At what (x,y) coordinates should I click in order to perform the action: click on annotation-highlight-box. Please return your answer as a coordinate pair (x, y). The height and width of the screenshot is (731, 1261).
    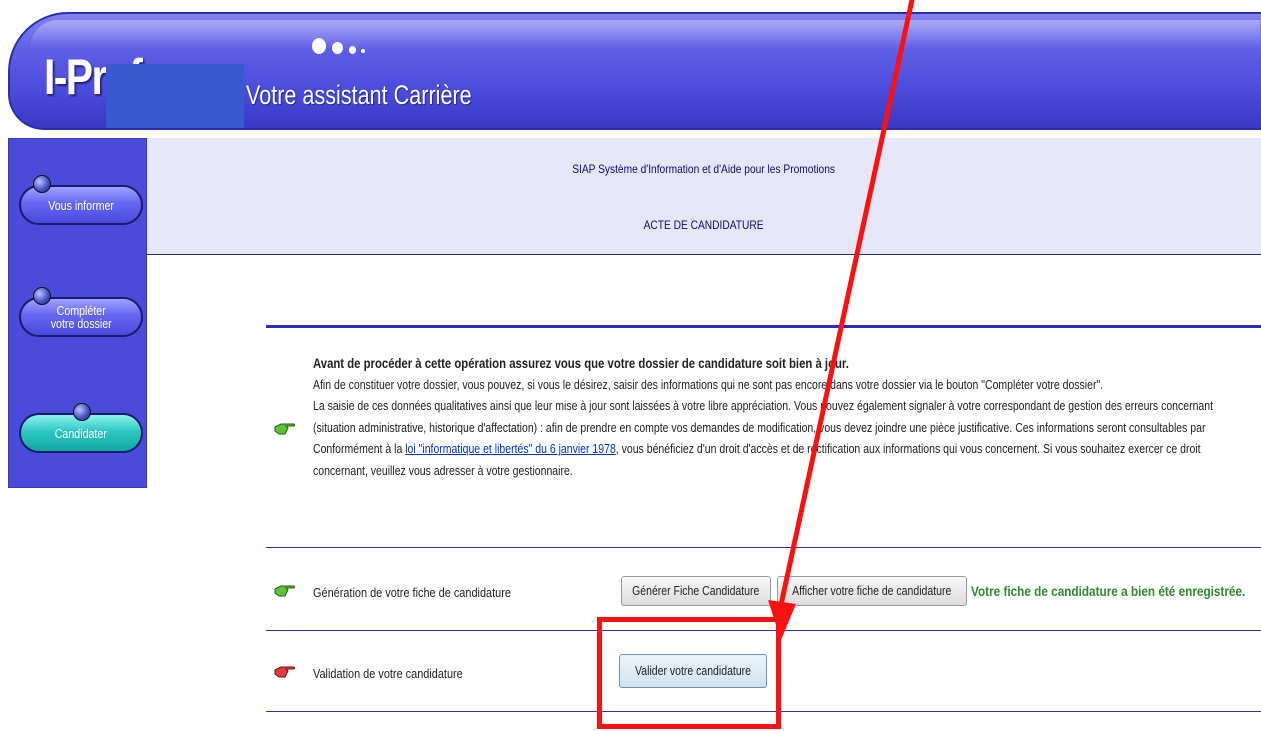
    Looking at the image, I should click on (689, 673).